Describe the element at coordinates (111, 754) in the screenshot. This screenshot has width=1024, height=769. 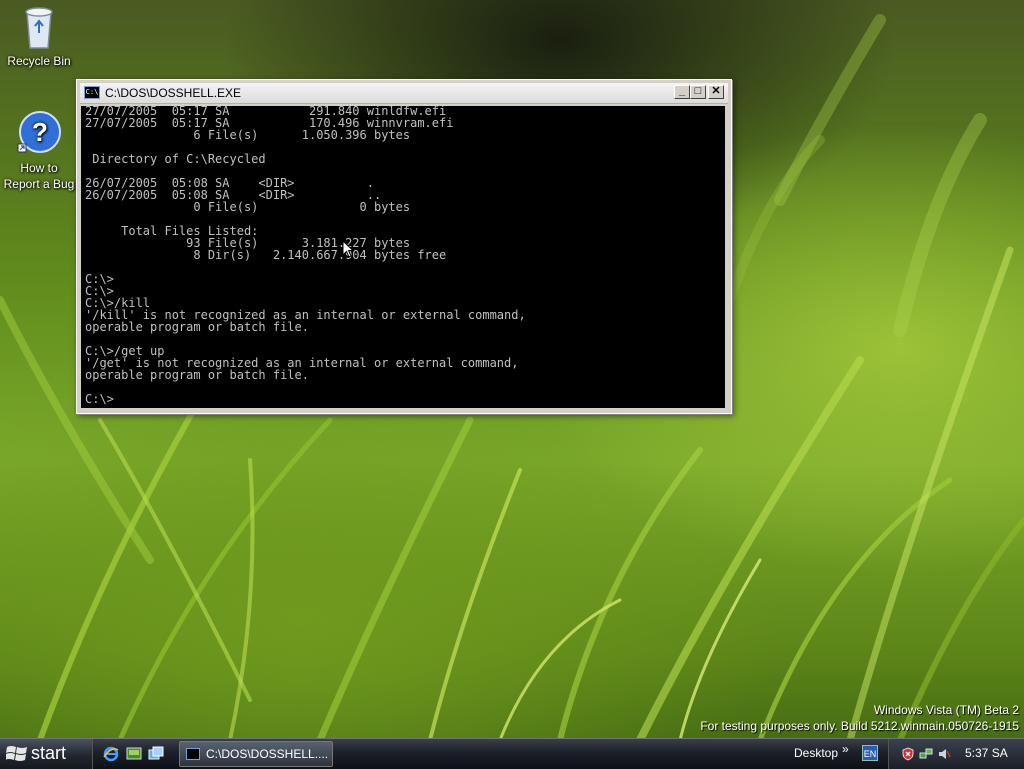
I see `ie-icon` at that location.